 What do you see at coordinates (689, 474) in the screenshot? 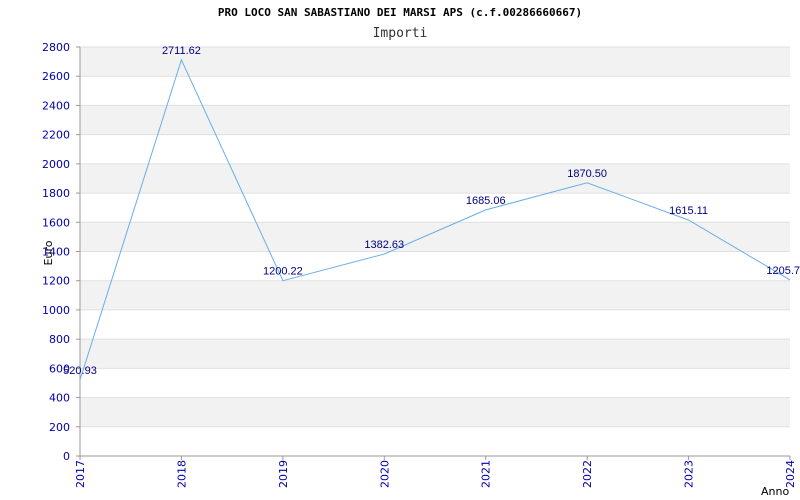
I see `x-tick-label: 2023` at bounding box center [689, 474].